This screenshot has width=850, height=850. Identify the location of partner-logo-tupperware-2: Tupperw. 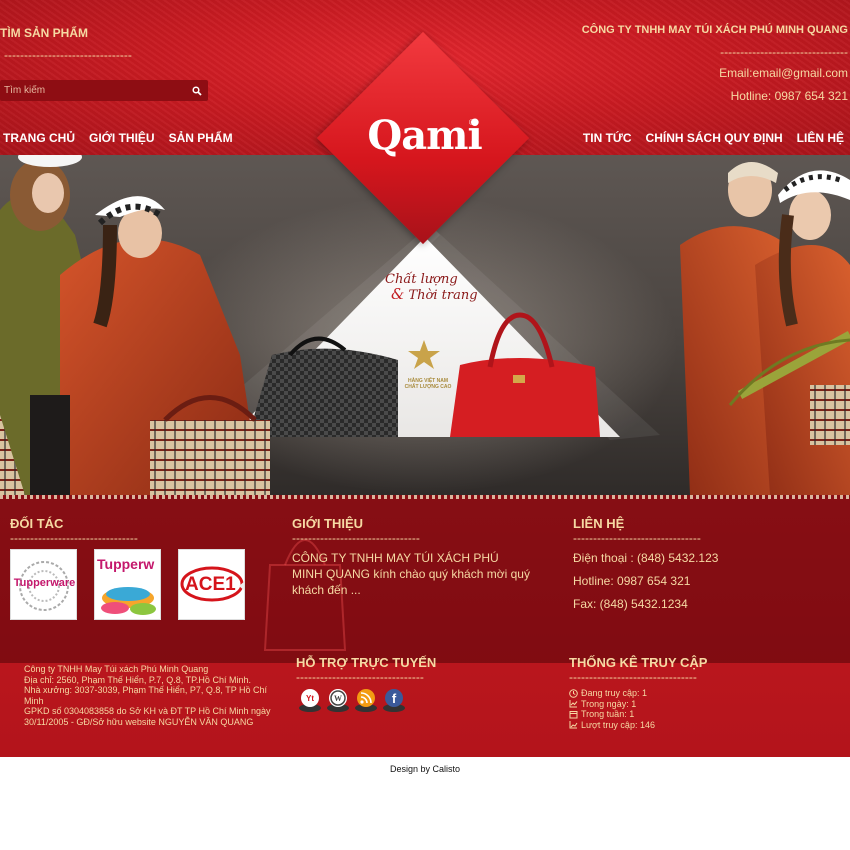
(127, 584).